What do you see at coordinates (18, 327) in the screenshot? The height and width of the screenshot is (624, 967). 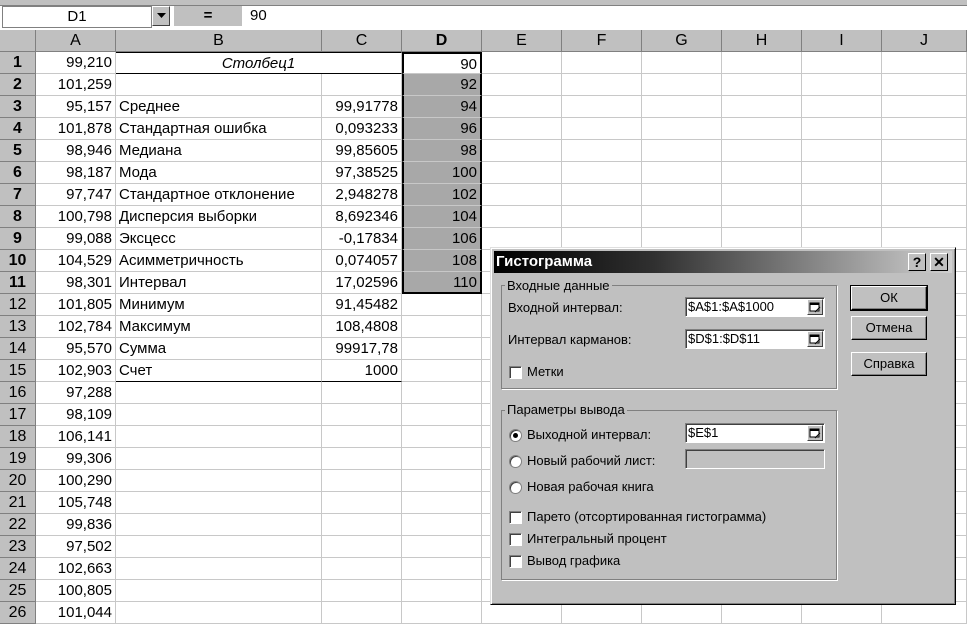 I see `row-header: 13` at bounding box center [18, 327].